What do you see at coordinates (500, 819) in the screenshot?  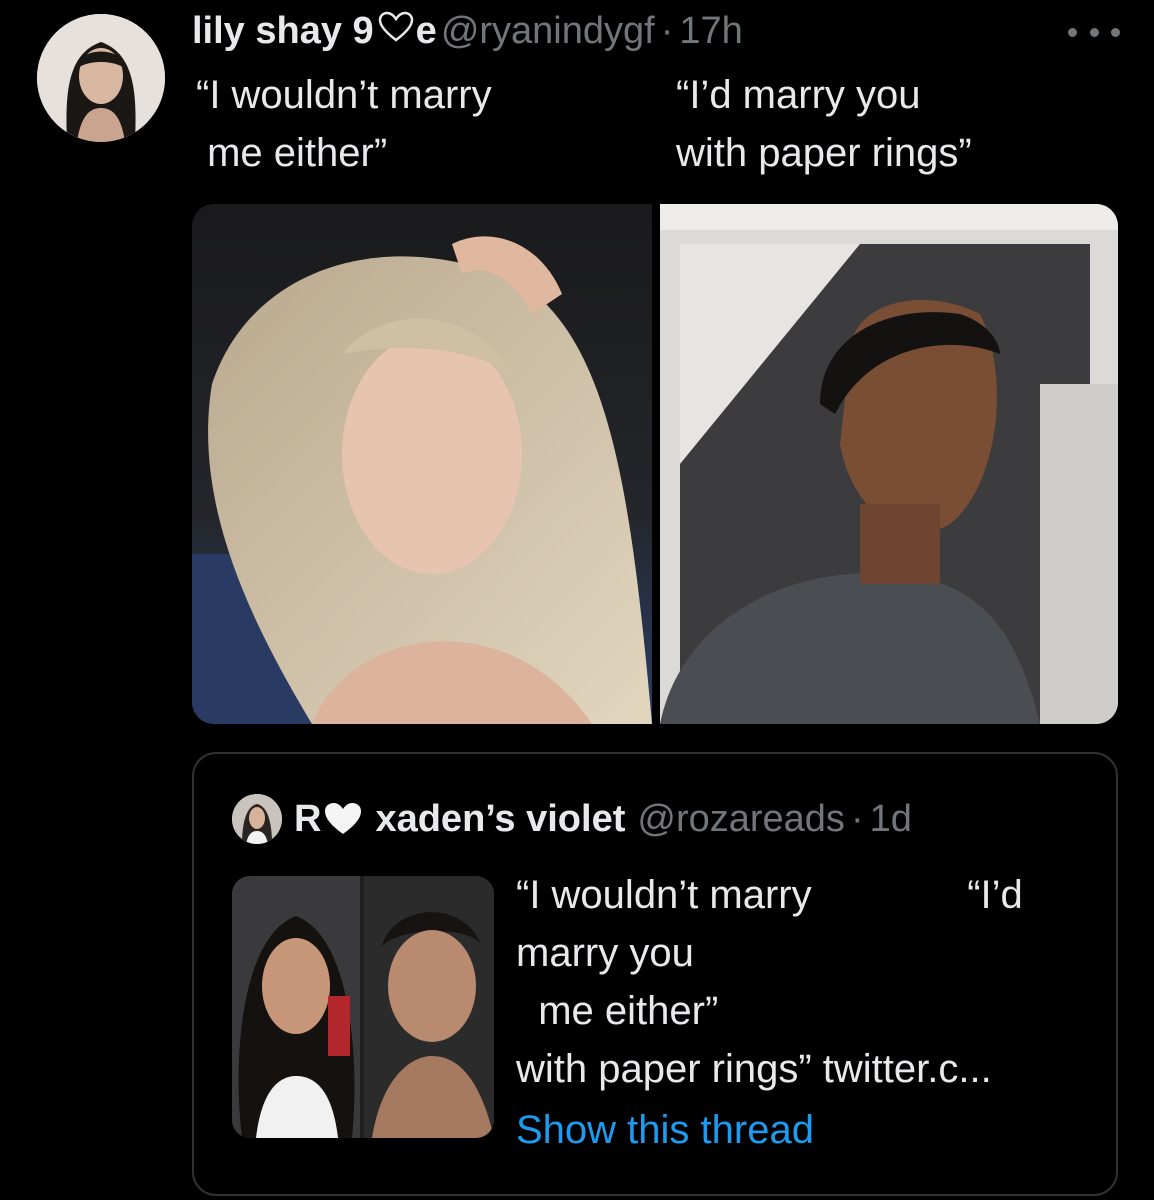 I see `quote-author-name: xaden’s violet` at bounding box center [500, 819].